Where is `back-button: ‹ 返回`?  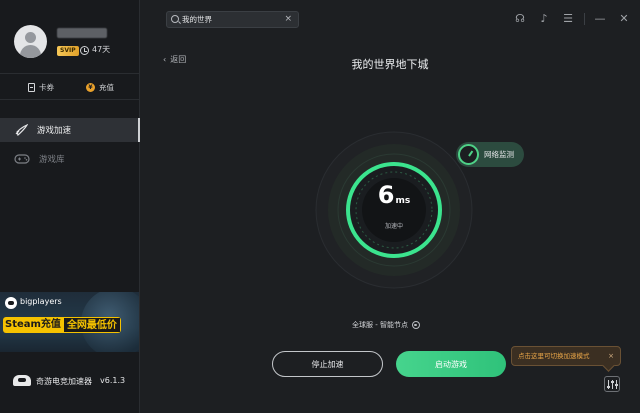
back-button: ‹ 返回 is located at coordinates (174, 59).